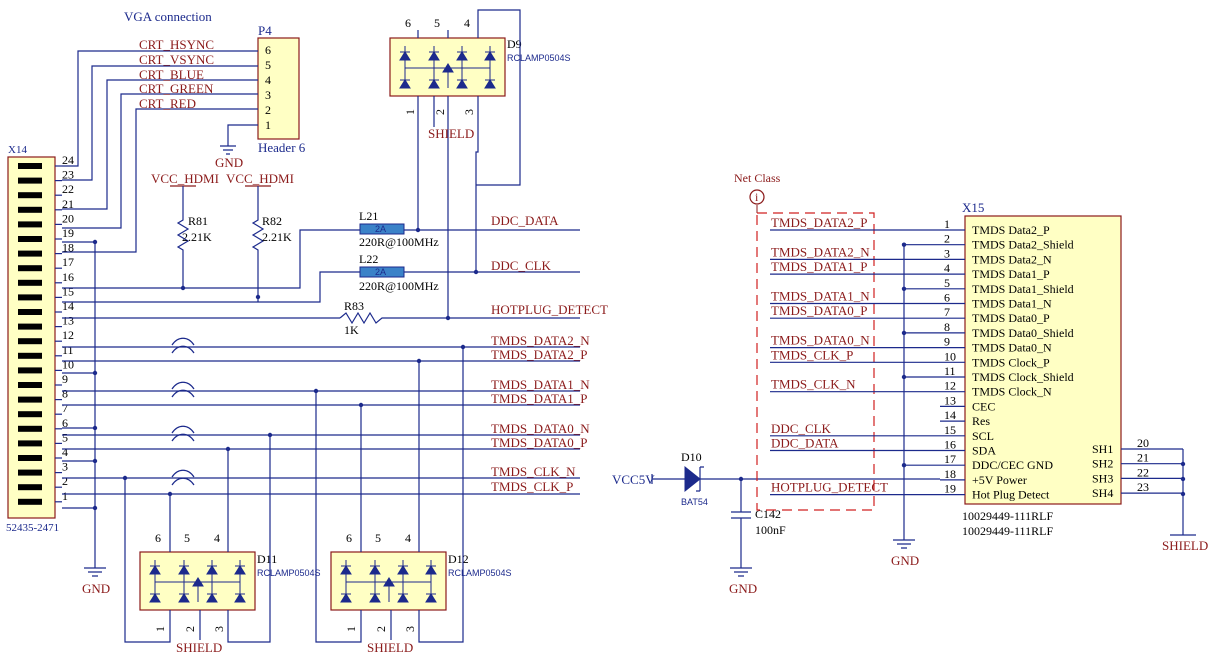  Describe the element at coordinates (1012, 348) in the screenshot. I see `x15-pin-name: TMDS Data0_N` at that location.